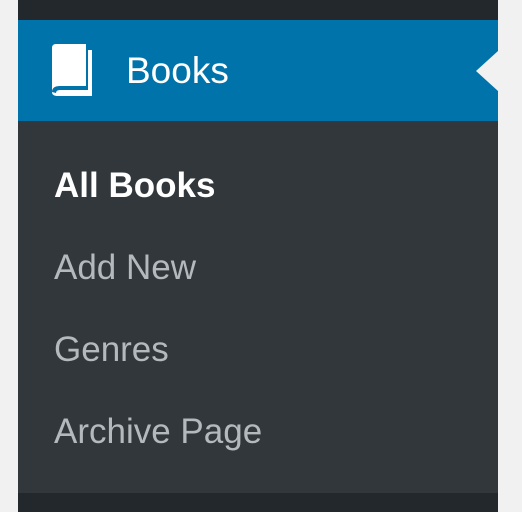  I want to click on previous-menu-item, so click(258, 10).